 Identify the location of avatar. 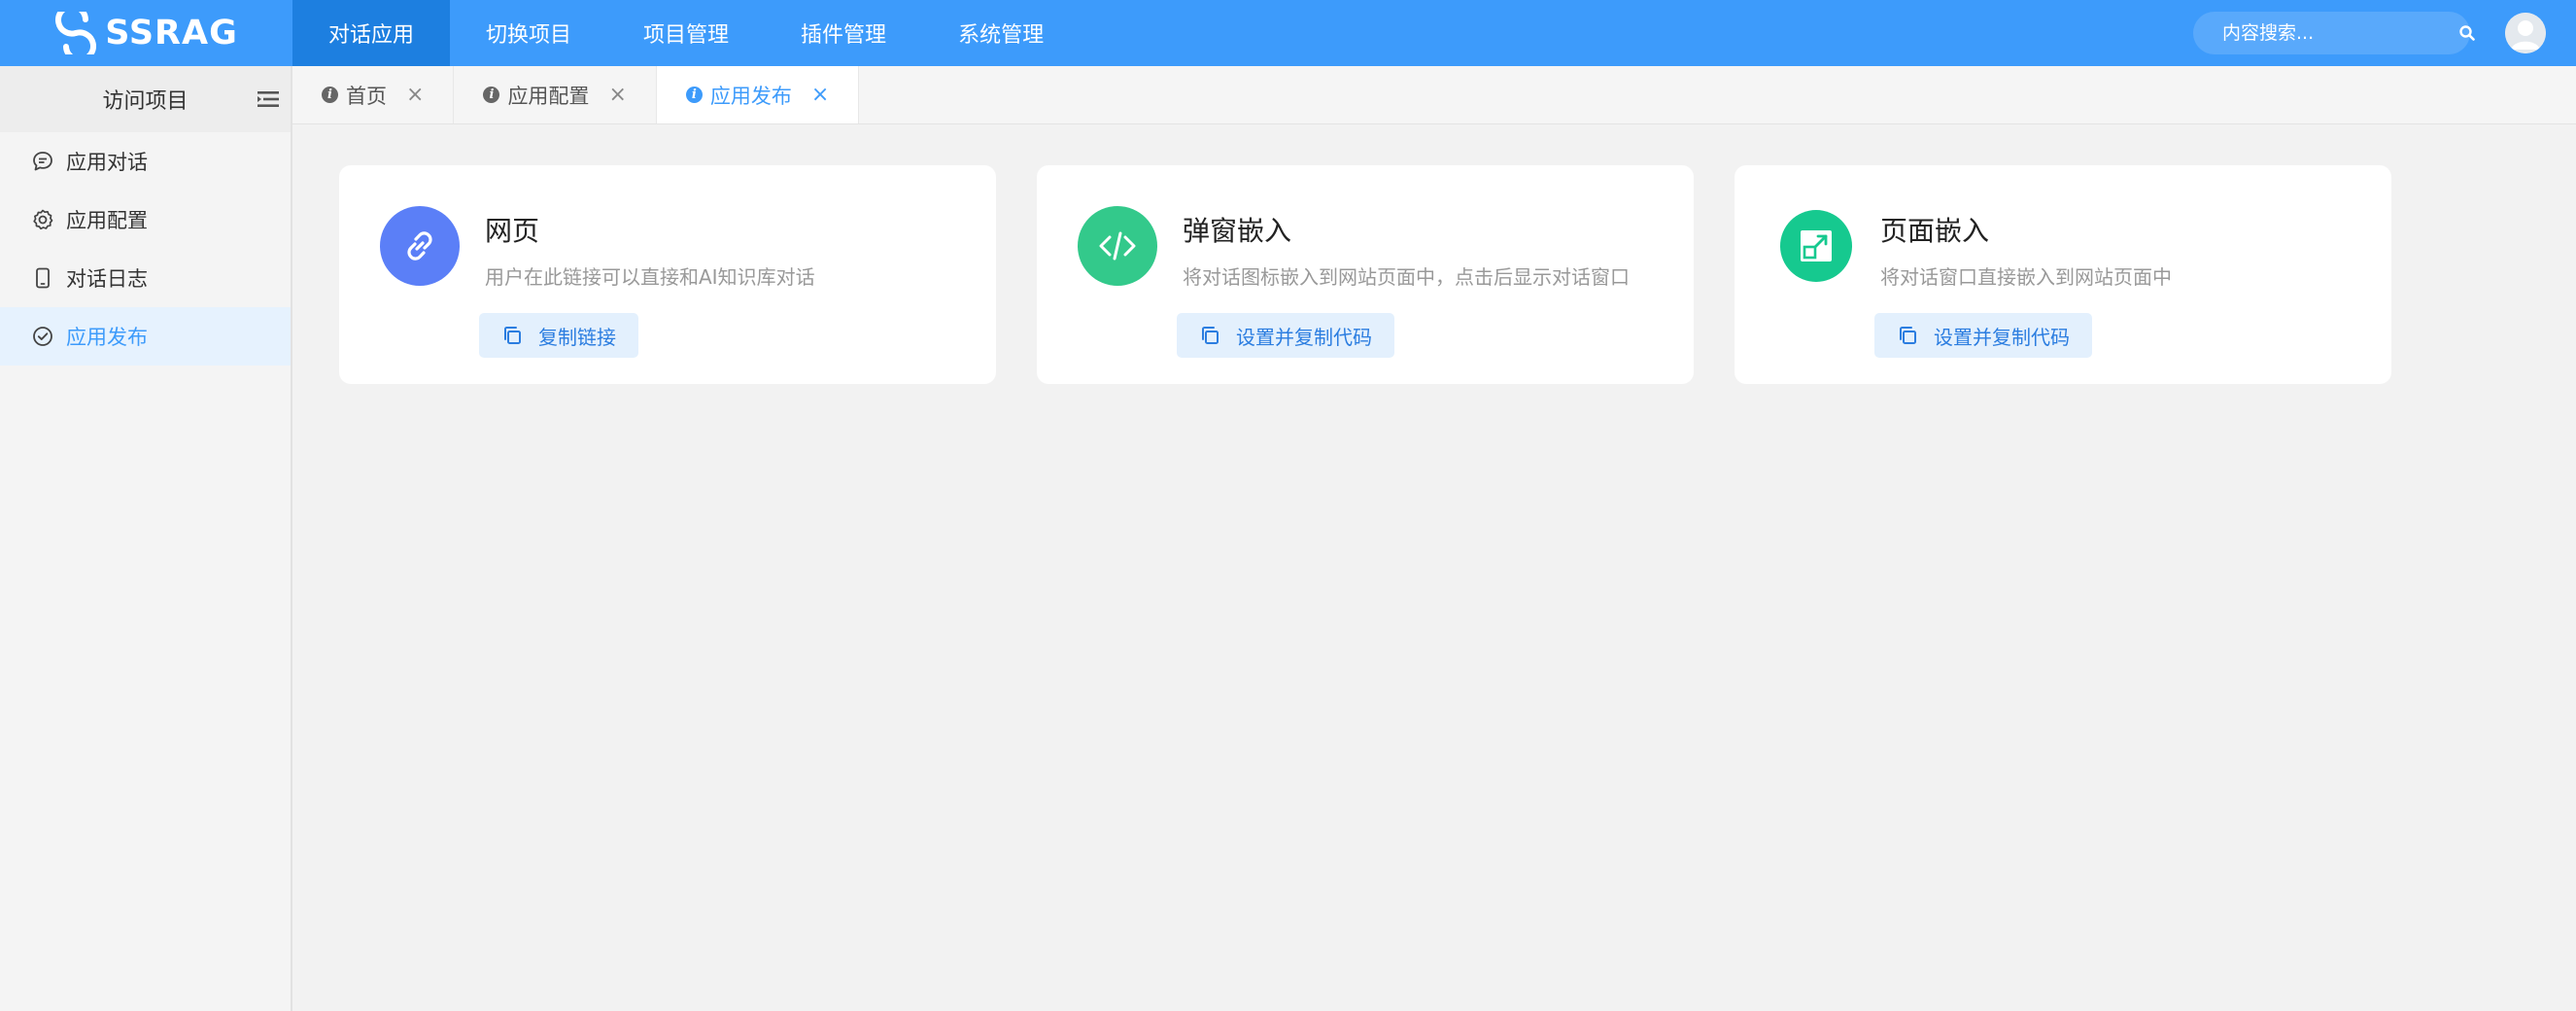
(2525, 33).